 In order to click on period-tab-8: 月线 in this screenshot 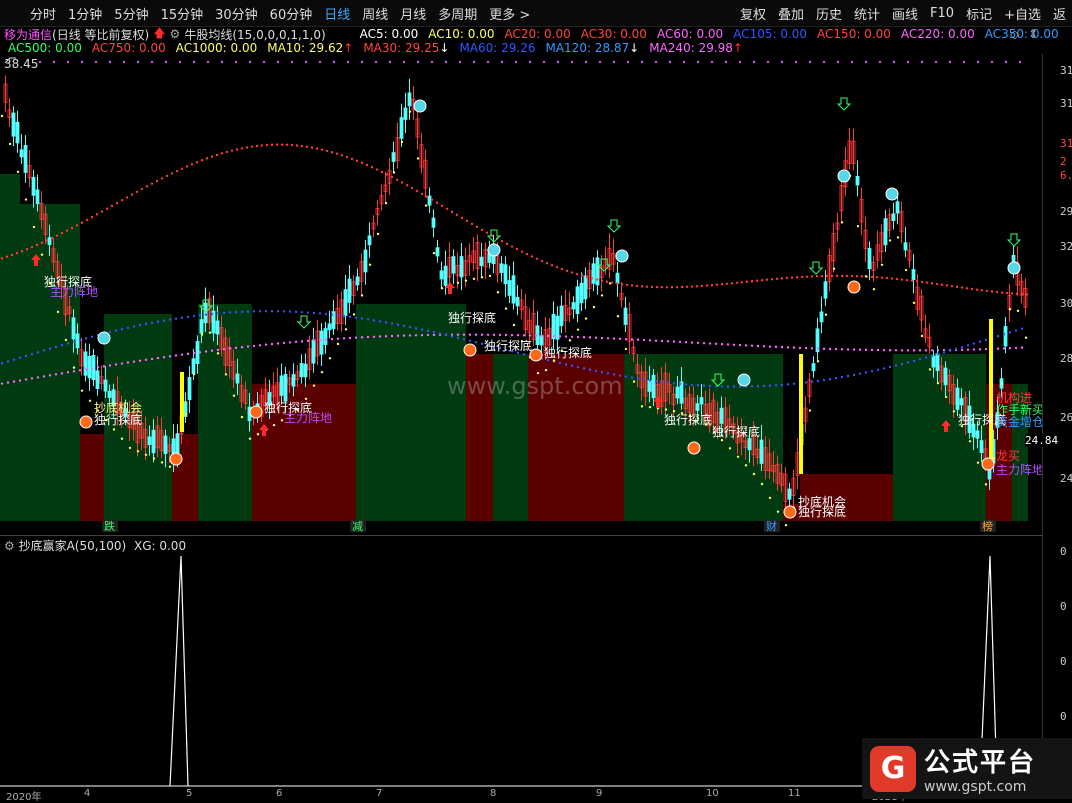, I will do `click(413, 13)`.